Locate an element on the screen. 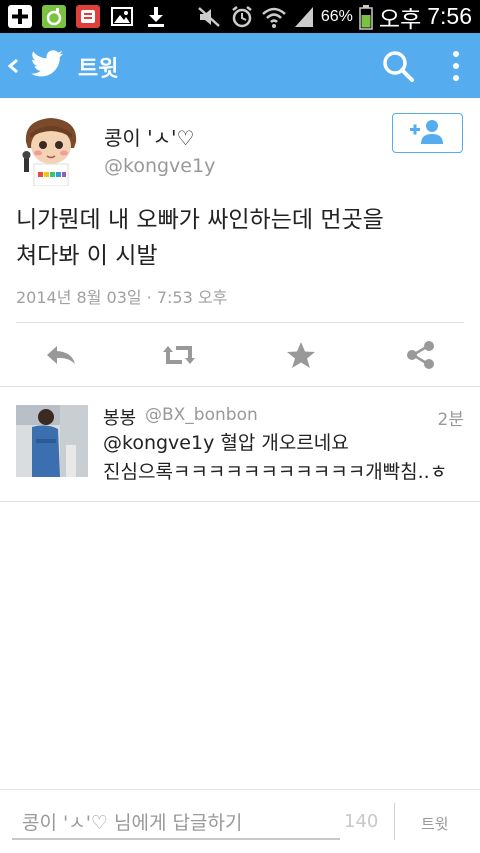 The width and height of the screenshot is (480, 853). author-avatar is located at coordinates (51, 149).